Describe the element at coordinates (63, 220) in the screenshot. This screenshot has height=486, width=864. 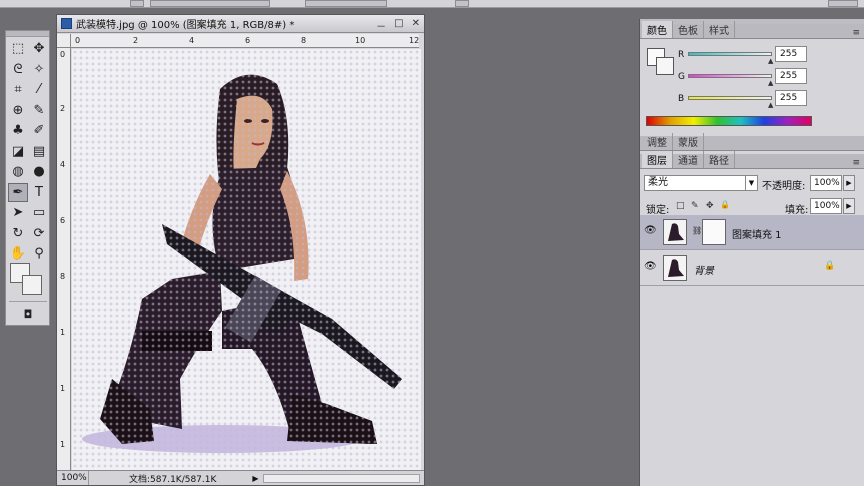
I see `ruler-label: 6` at that location.